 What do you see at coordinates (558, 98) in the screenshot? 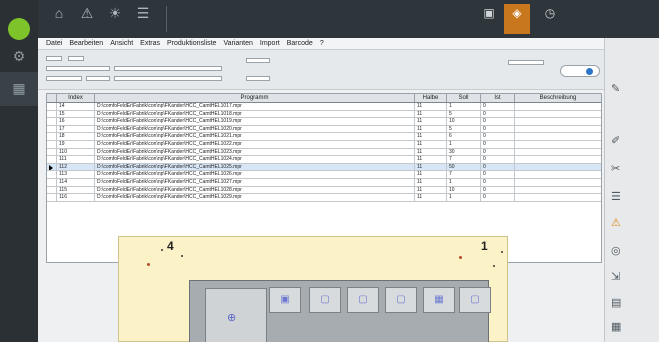
I see `header-description: Beschreibung` at bounding box center [558, 98].